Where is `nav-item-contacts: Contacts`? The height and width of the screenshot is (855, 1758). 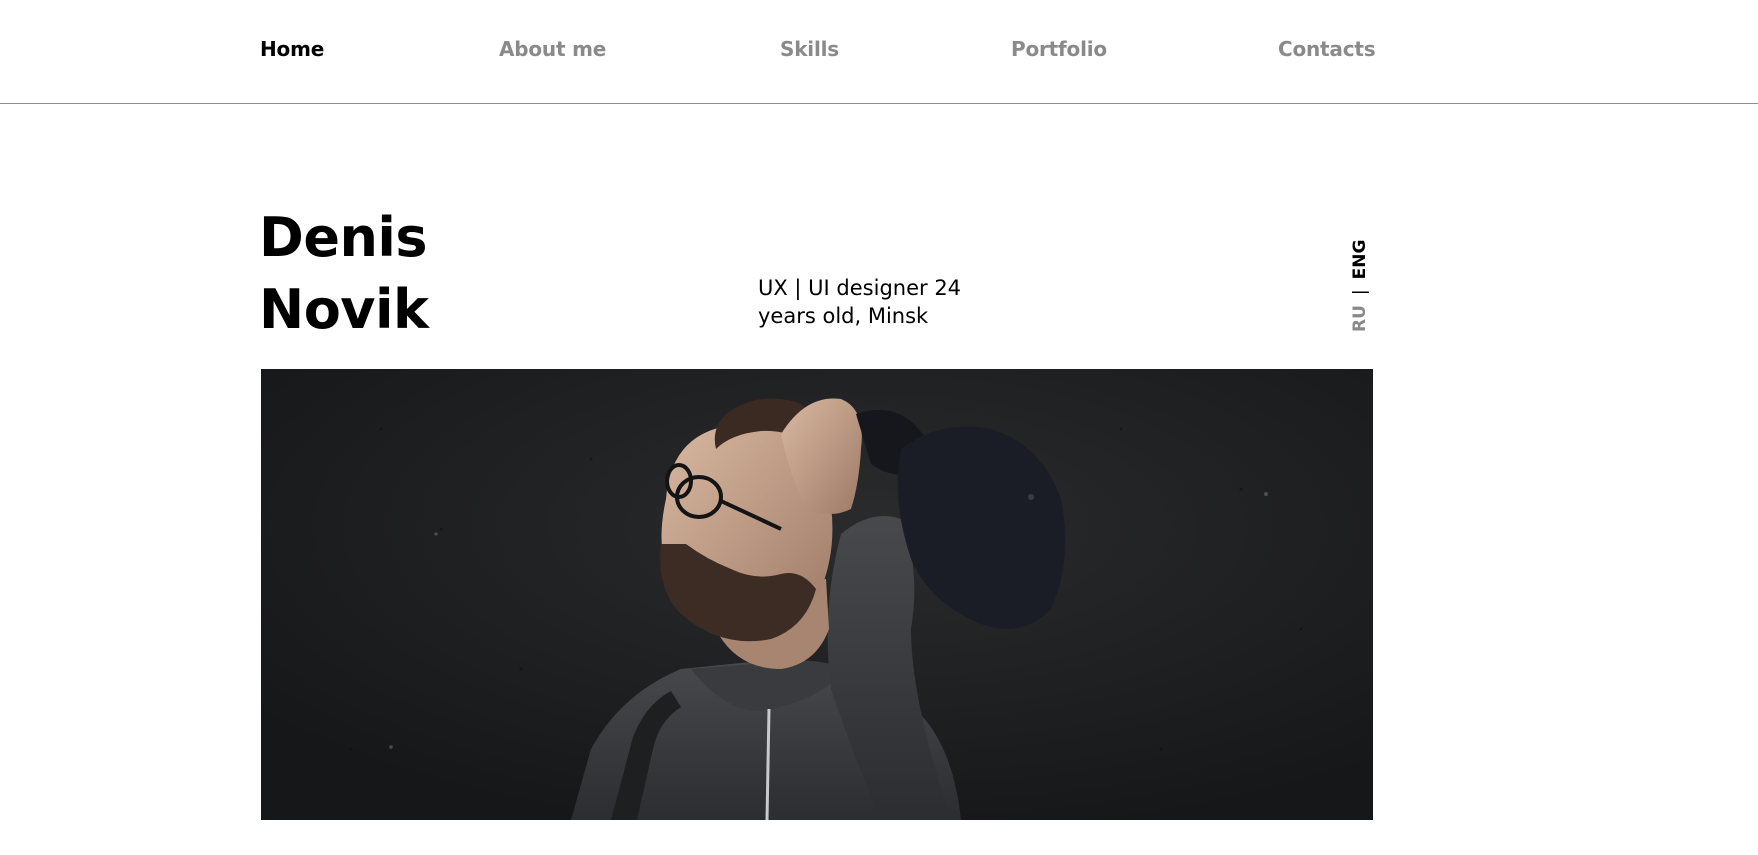
nav-item-contacts: Contacts is located at coordinates (1327, 49).